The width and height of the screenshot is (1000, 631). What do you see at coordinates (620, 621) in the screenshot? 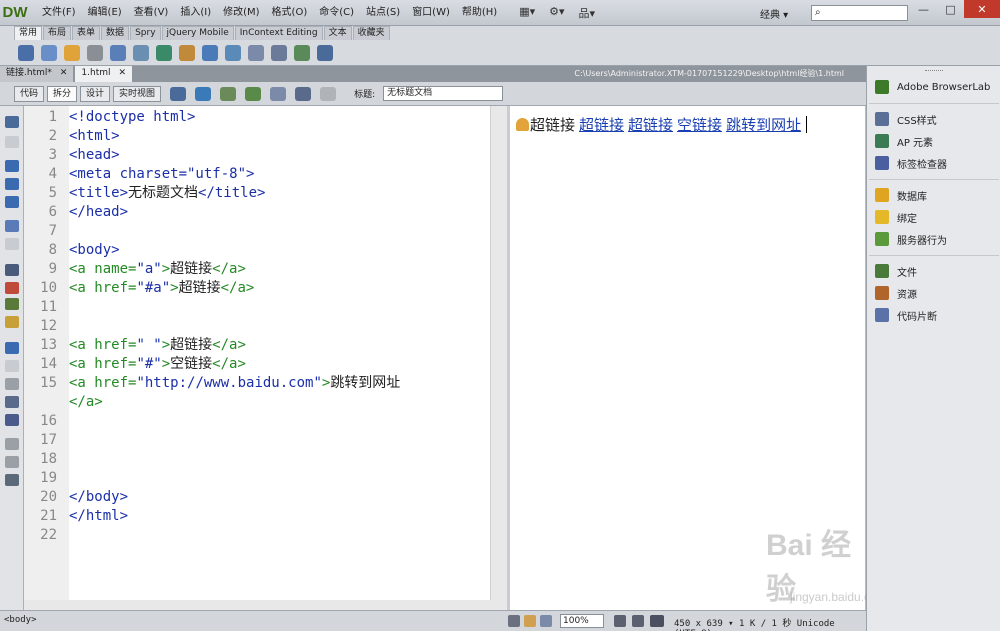
I see `mobile-size-icon` at bounding box center [620, 621].